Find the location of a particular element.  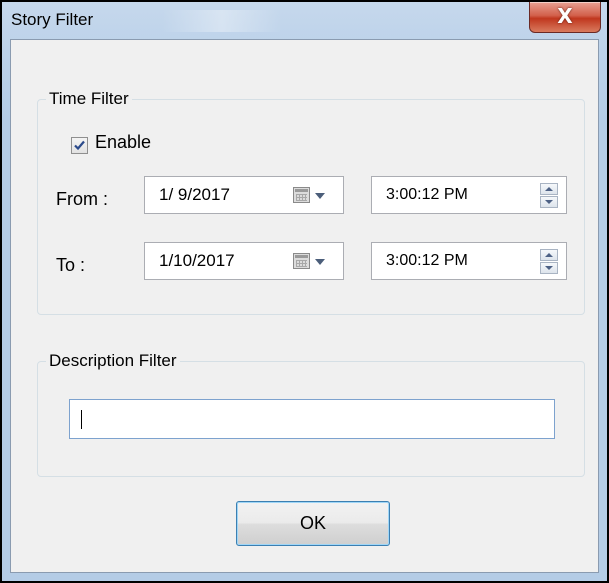

from-time-value: 3:00:12 PM is located at coordinates (427, 194).